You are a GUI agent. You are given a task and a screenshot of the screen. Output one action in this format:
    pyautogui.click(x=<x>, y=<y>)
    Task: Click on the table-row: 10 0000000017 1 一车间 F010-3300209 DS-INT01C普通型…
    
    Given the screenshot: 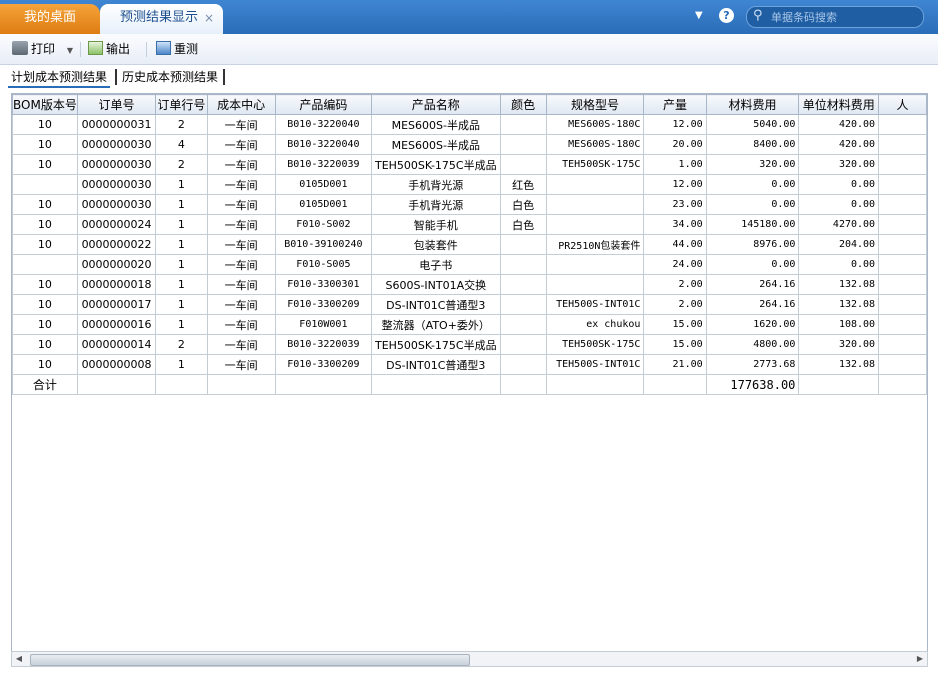 What is the action you would take?
    pyautogui.click(x=469, y=304)
    